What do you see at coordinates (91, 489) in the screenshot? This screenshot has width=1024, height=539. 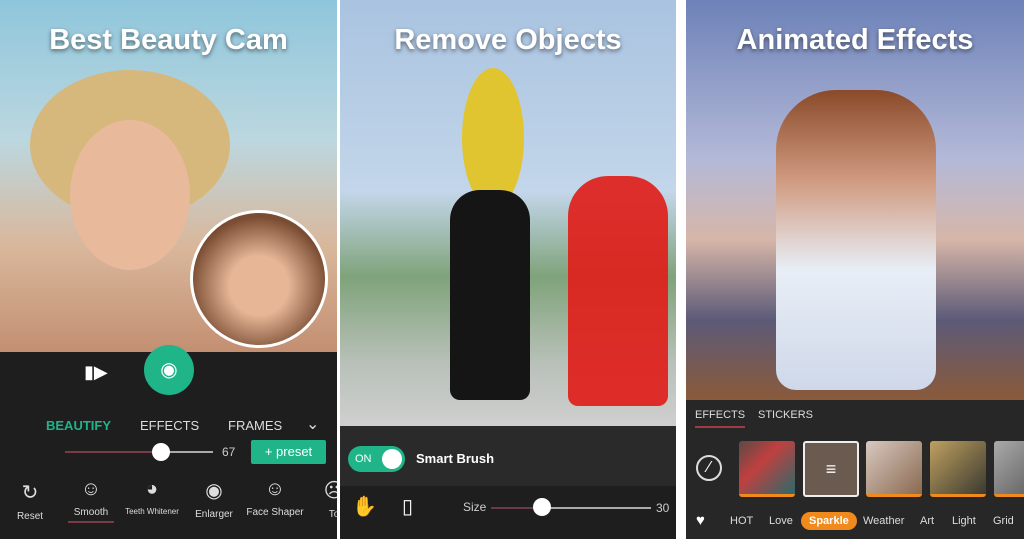 I see `face-icon: ☺` at bounding box center [91, 489].